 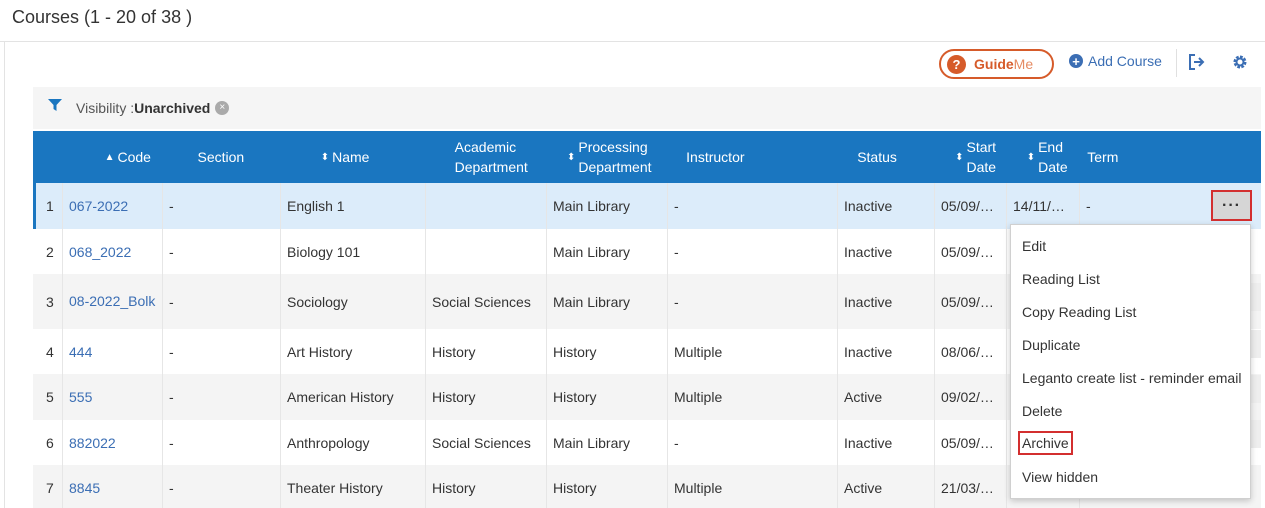 I want to click on menu-item-reading-list: Reading List, so click(x=1061, y=279).